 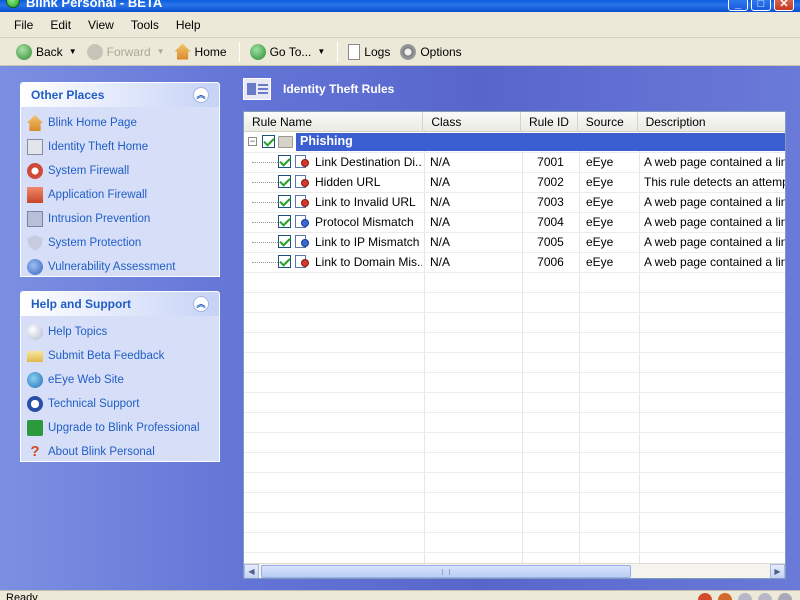 What do you see at coordinates (777, 571) in the screenshot?
I see `scroll-right-icon: ▶` at bounding box center [777, 571].